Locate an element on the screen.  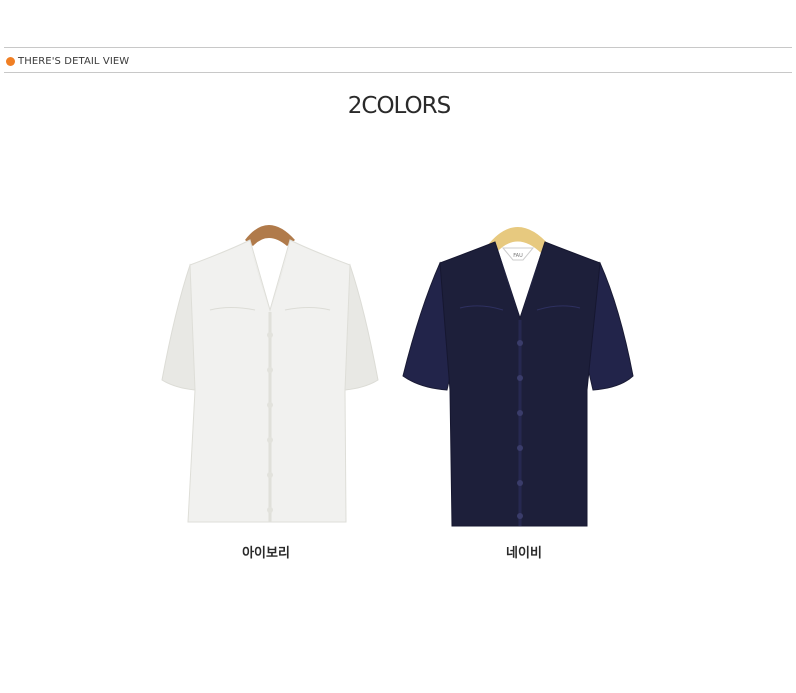
product-image-navy: FAU is located at coordinates (520, 370).